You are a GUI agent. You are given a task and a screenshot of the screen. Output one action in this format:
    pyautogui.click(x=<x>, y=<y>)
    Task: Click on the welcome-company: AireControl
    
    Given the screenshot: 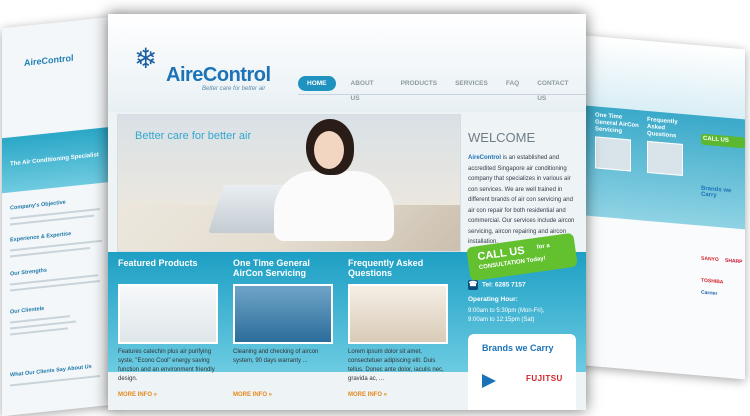 What is the action you would take?
    pyautogui.click(x=484, y=158)
    